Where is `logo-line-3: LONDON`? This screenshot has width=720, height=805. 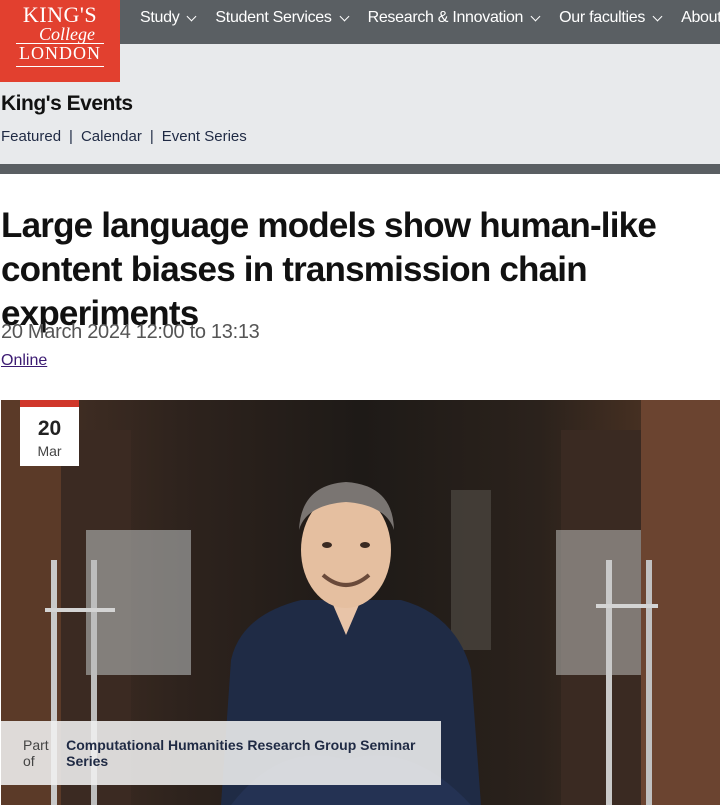 logo-line-3: LONDON is located at coordinates (60, 53).